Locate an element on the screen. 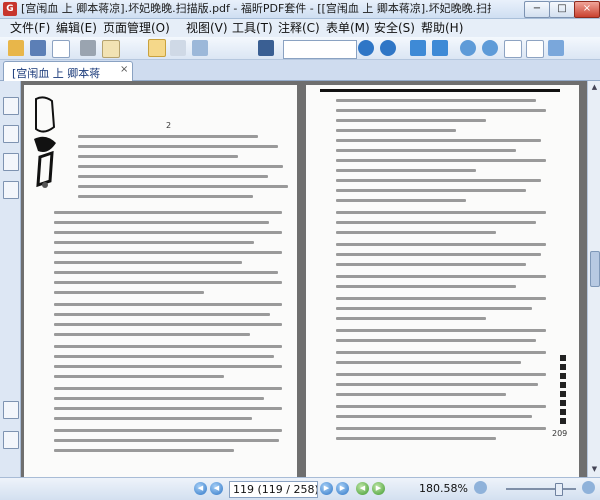 The image size is (600, 500). document-tab: [宫闱血 上 卿本蒋 × is located at coordinates (68, 71).